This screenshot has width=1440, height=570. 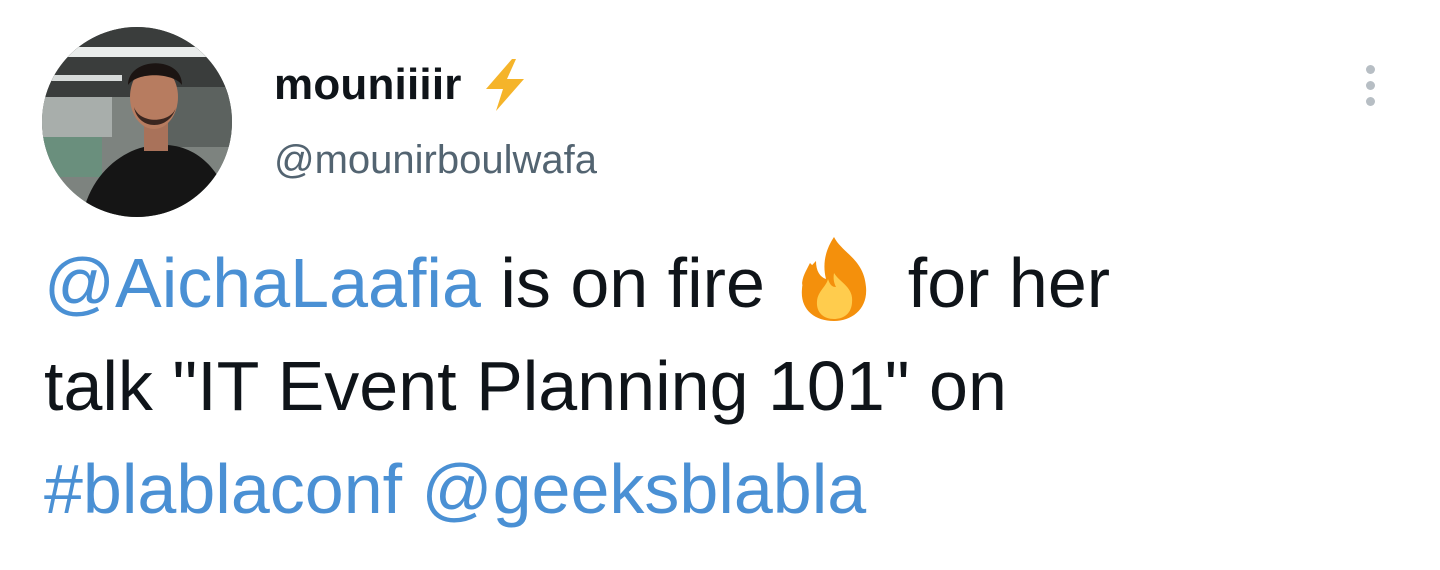 What do you see at coordinates (223, 489) in the screenshot?
I see `hashtag-link: #blablaconf` at bounding box center [223, 489].